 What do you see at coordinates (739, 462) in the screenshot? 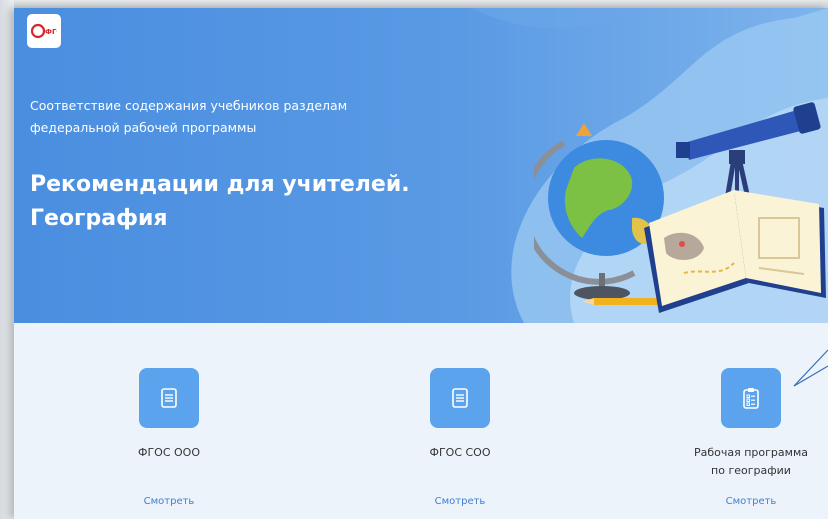
I see `card-label: Рабочая программа по географии` at bounding box center [739, 462].